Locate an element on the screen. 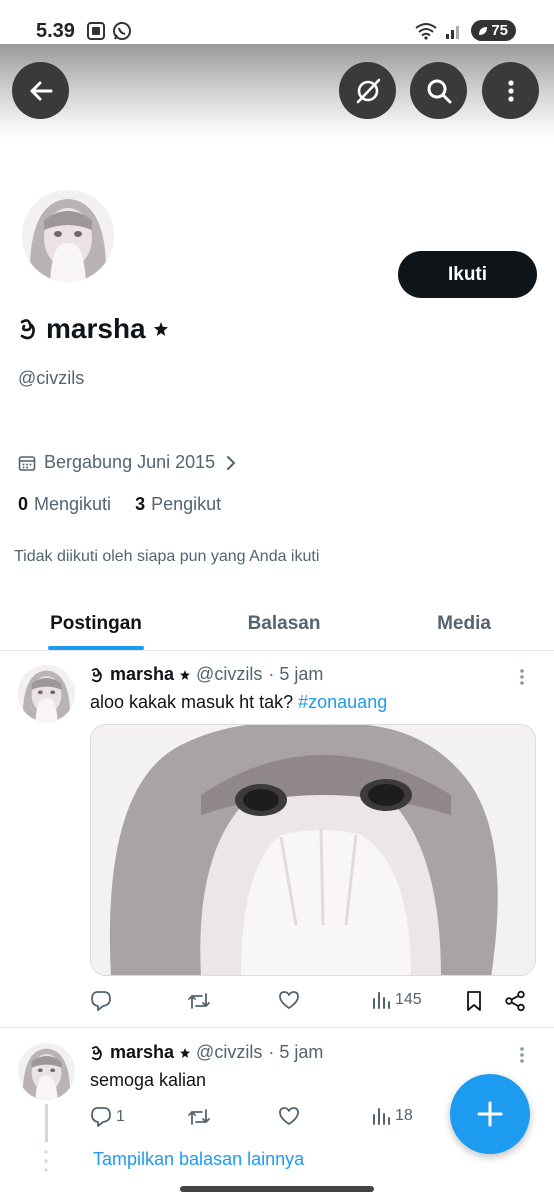 The image size is (554, 1200). following-link: 0 Mengikuti is located at coordinates (64, 504).